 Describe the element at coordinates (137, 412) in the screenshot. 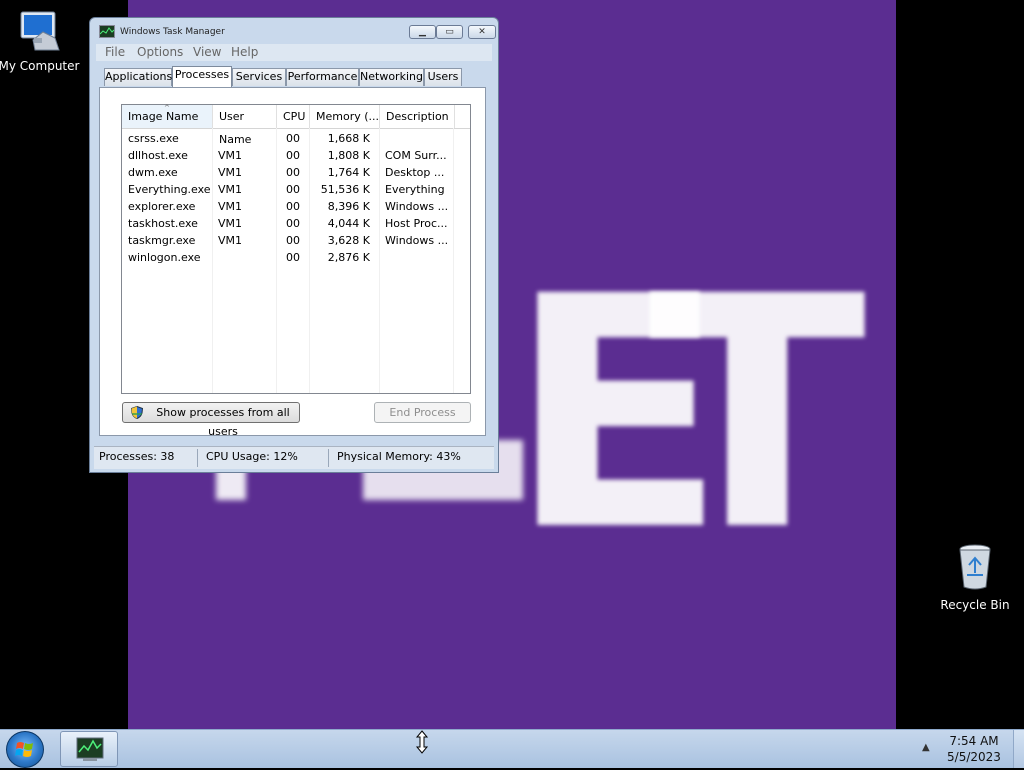

I see `uac-shield-icon` at that location.